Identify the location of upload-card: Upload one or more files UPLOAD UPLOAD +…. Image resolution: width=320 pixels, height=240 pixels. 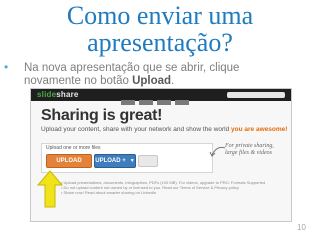
(127, 158).